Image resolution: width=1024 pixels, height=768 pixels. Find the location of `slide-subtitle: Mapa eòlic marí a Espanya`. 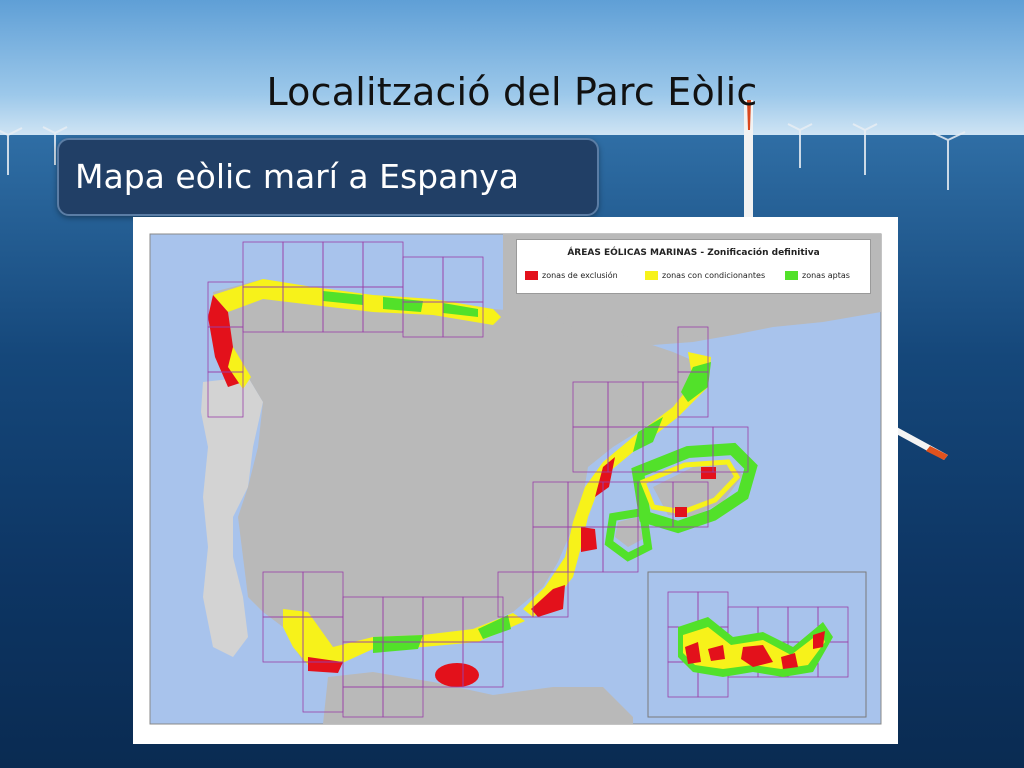

slide-subtitle: Mapa eòlic marí a Espanya is located at coordinates (297, 176).